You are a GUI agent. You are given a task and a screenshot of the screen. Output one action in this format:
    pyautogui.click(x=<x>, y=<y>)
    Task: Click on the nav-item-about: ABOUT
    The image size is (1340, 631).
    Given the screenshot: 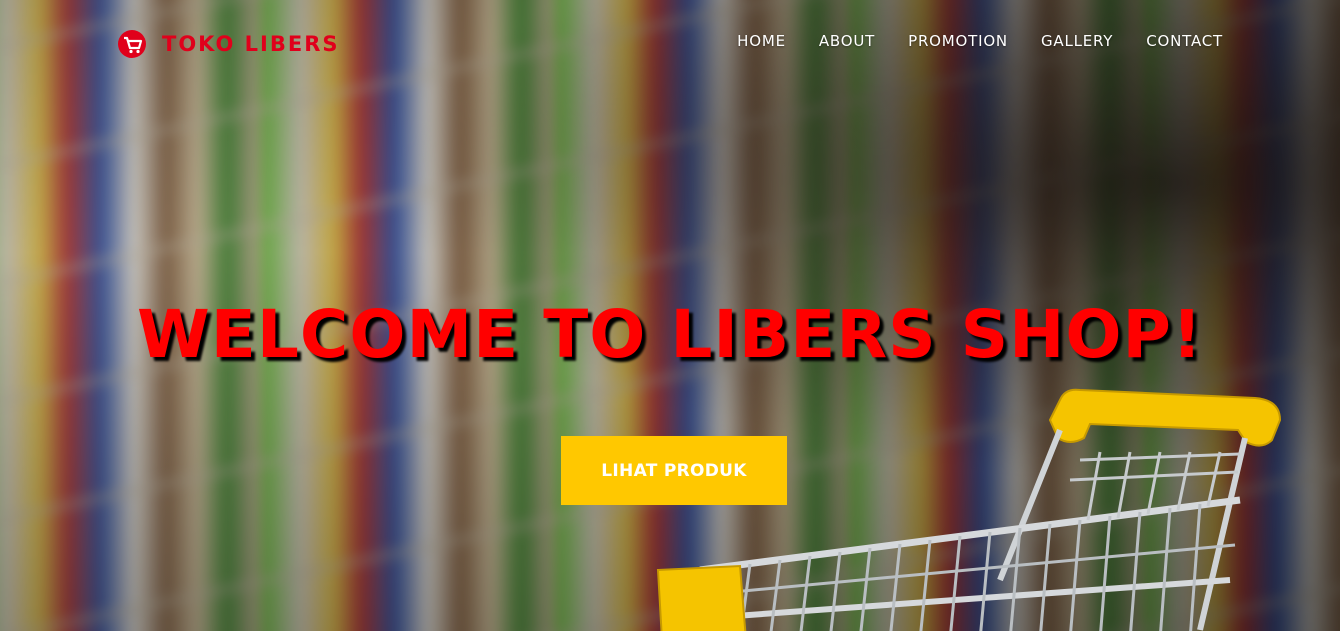 What is the action you would take?
    pyautogui.click(x=847, y=40)
    